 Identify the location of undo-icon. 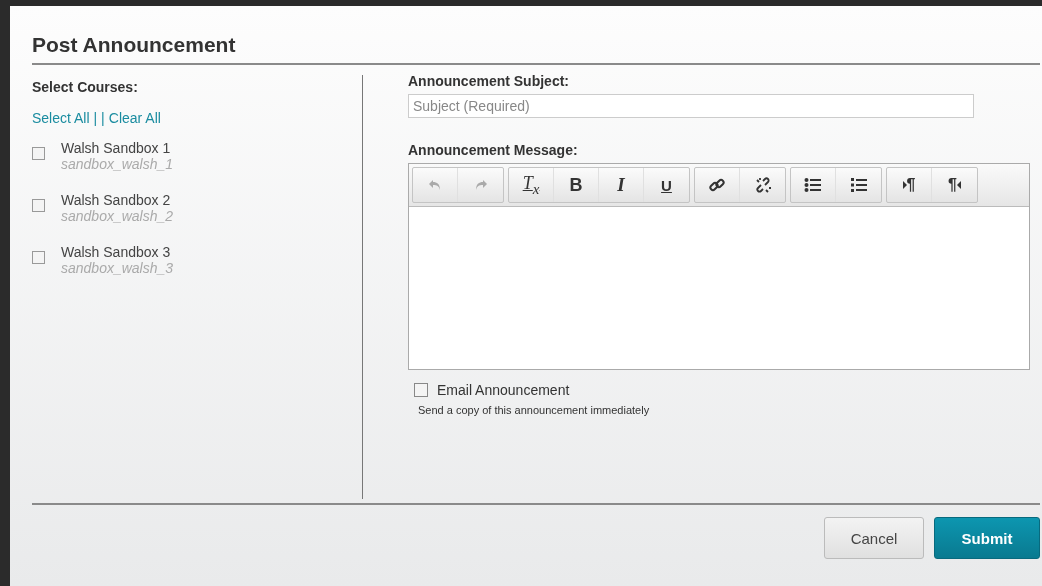
(435, 185).